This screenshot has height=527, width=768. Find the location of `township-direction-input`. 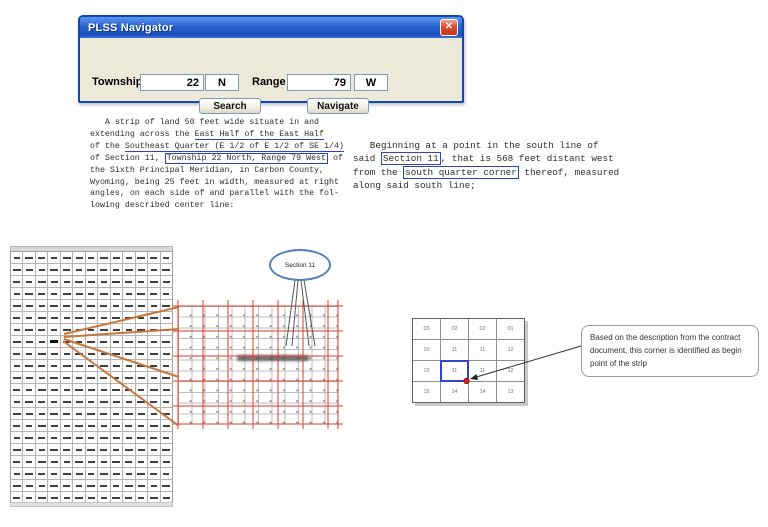

township-direction-input is located at coordinates (222, 82).